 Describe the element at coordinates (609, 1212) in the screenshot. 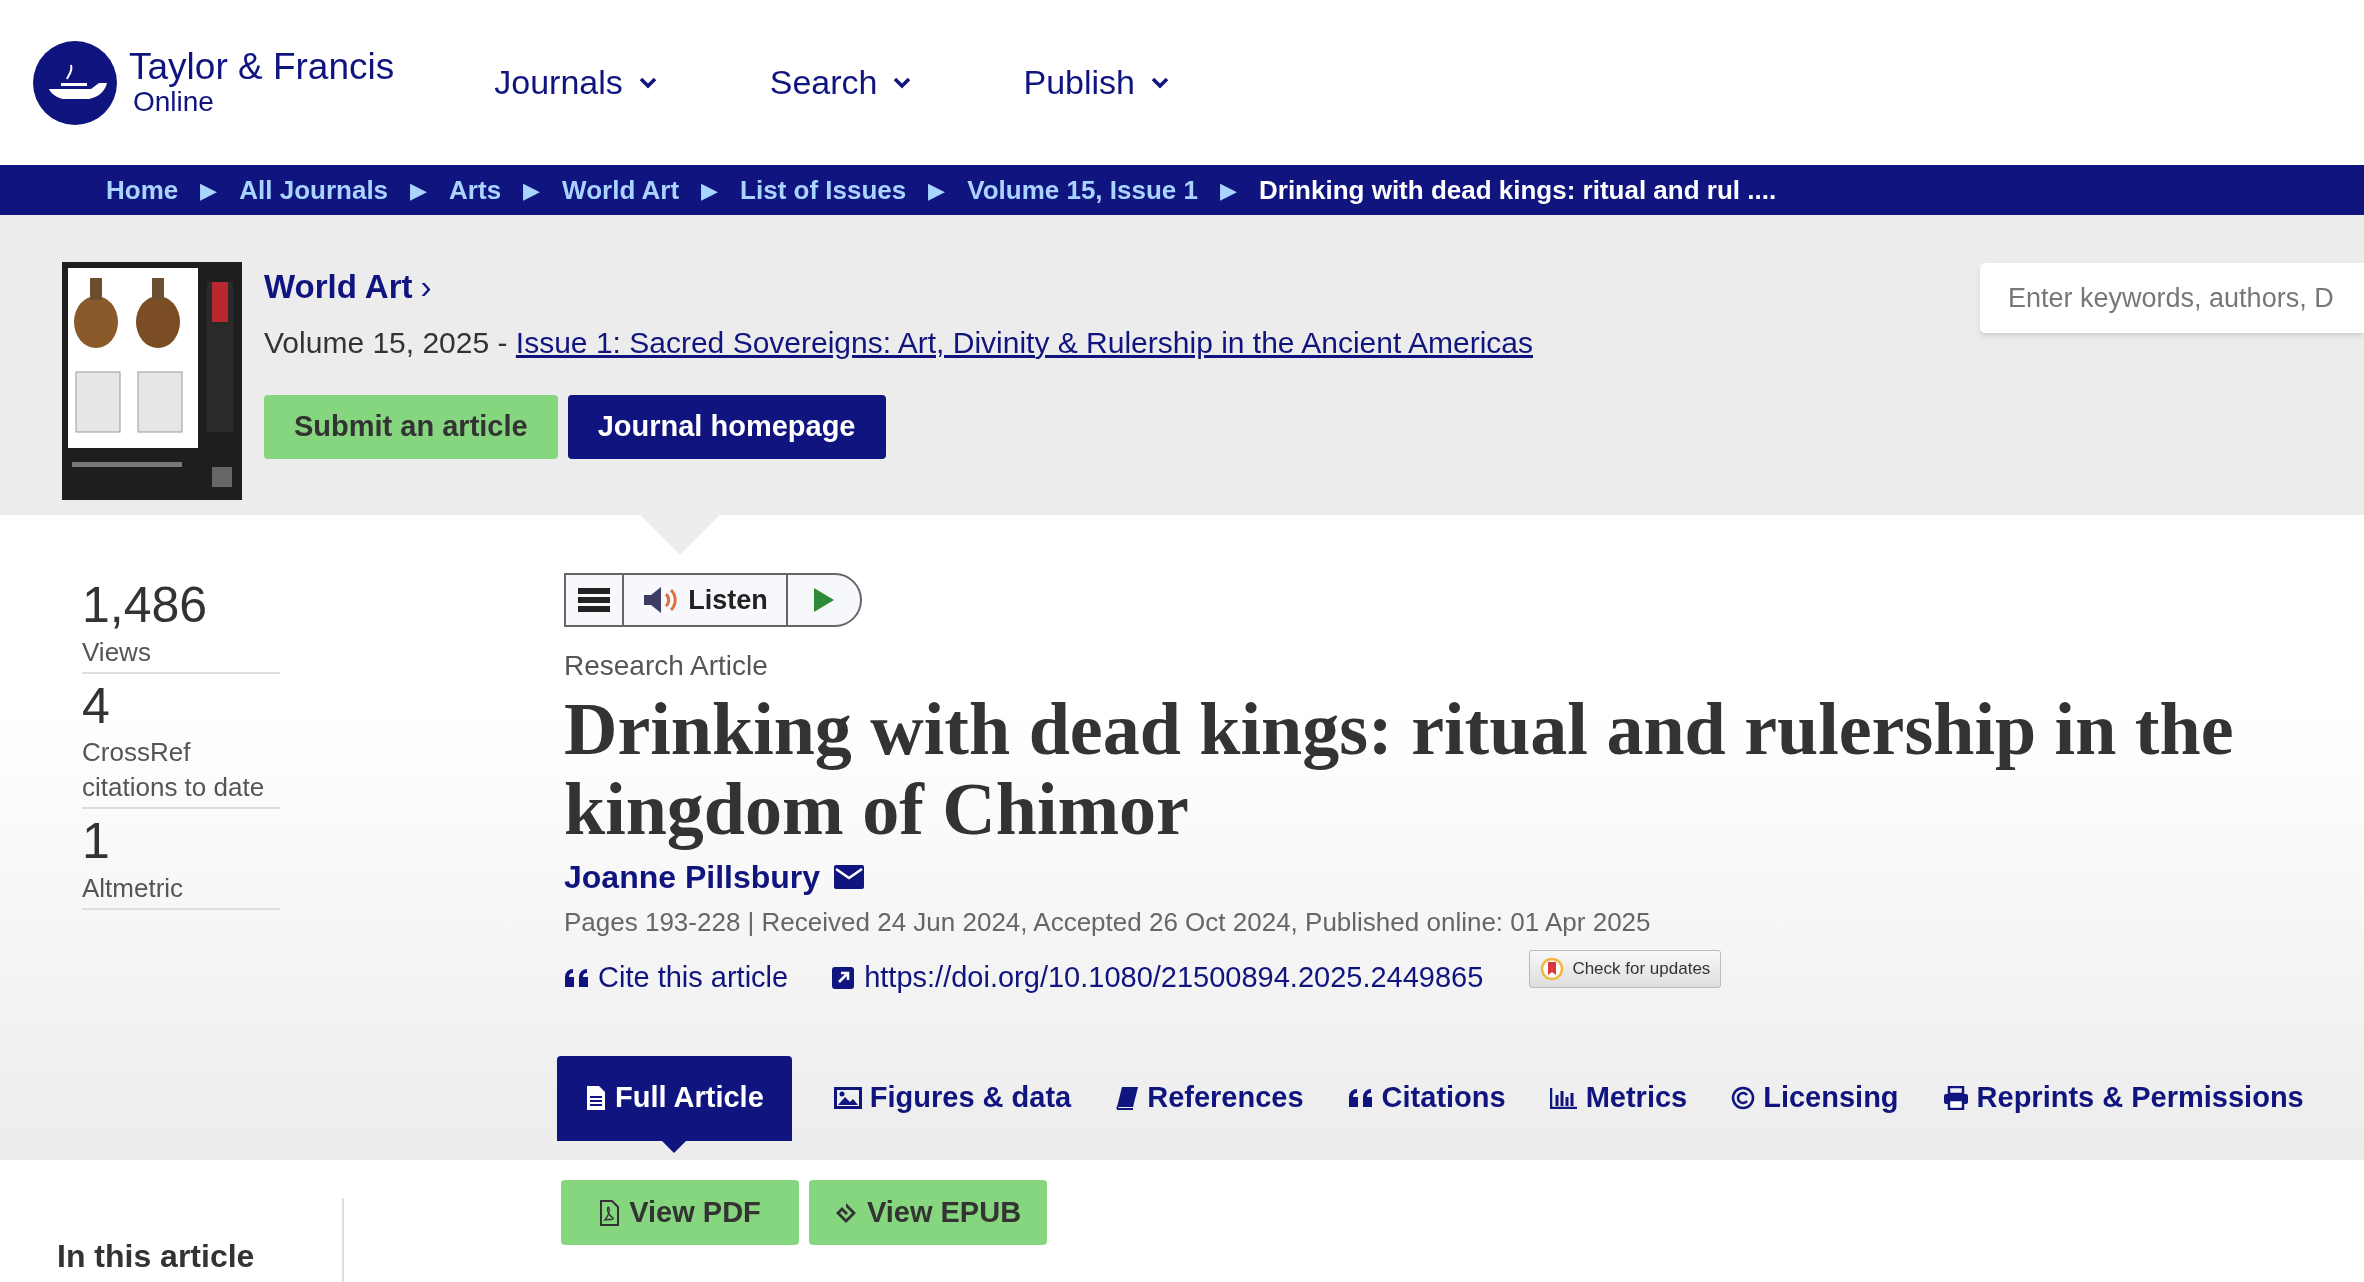

I see `pdf-file-icon` at that location.